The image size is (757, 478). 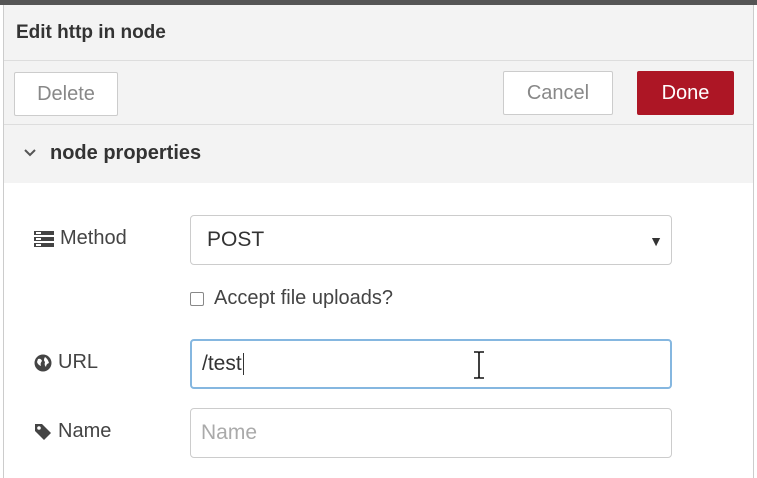 I want to click on method-select: POST ▼, so click(x=431, y=240).